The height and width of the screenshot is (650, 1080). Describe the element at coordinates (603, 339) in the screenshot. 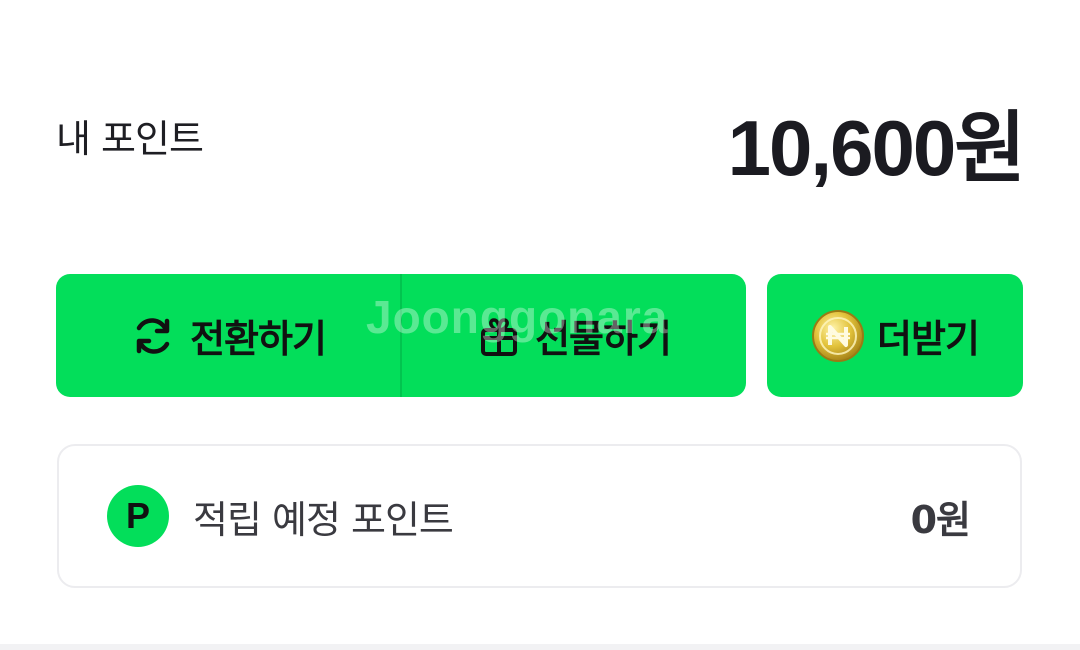

I see `gift-label: 선물하기` at that location.